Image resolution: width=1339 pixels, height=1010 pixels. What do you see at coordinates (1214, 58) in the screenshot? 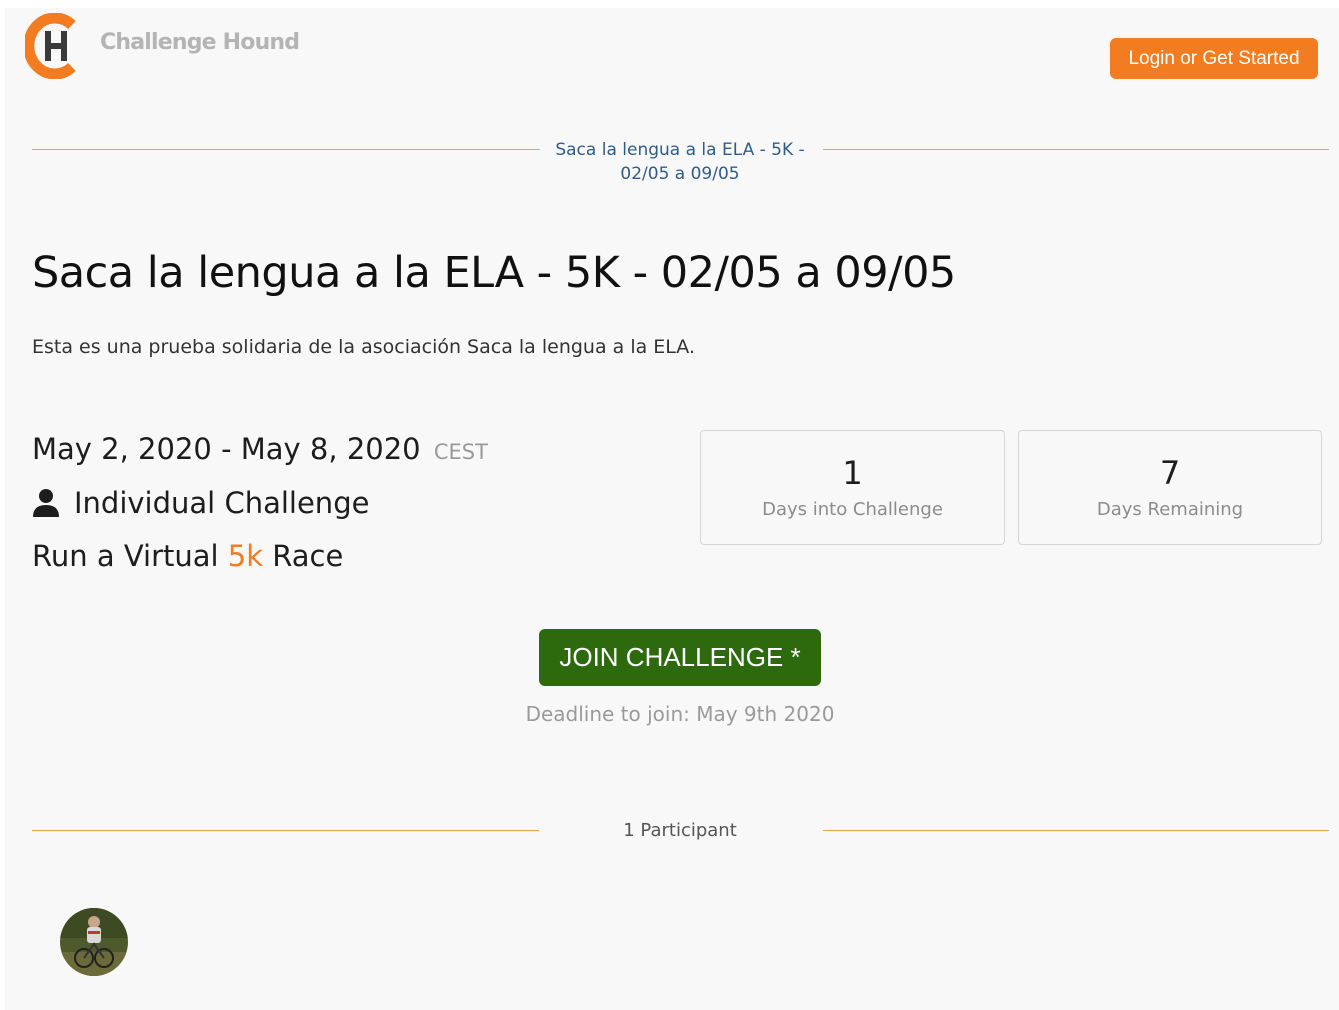
I see `login-button: Login or Get Started` at bounding box center [1214, 58].